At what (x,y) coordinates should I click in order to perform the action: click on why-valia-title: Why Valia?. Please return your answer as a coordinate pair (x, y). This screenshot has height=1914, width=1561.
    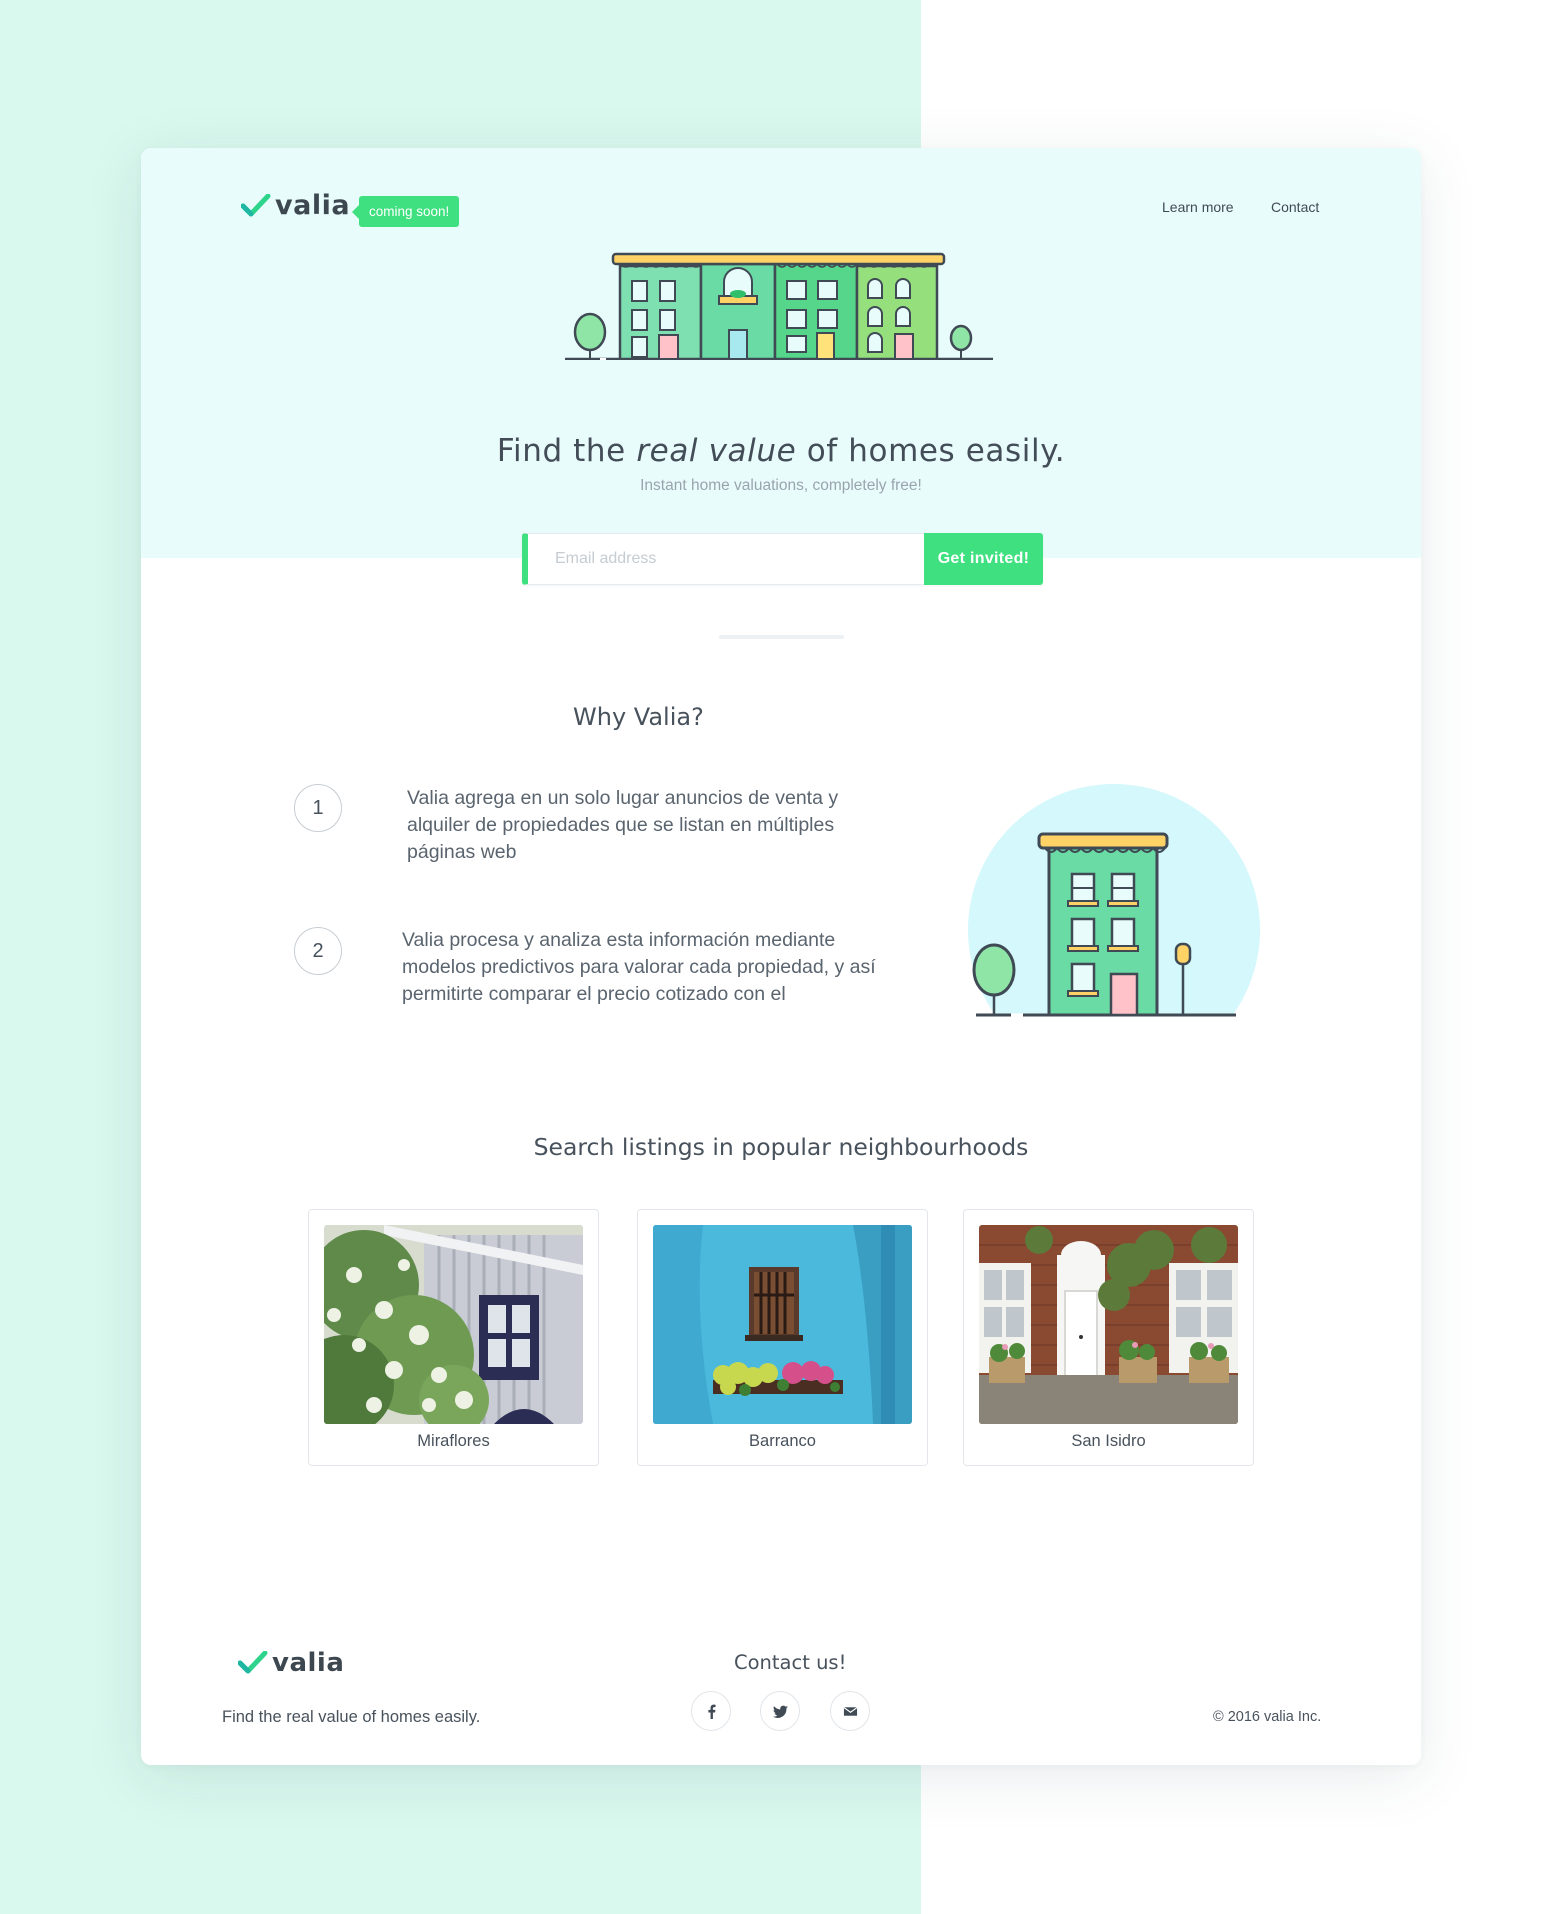
    Looking at the image, I should click on (638, 717).